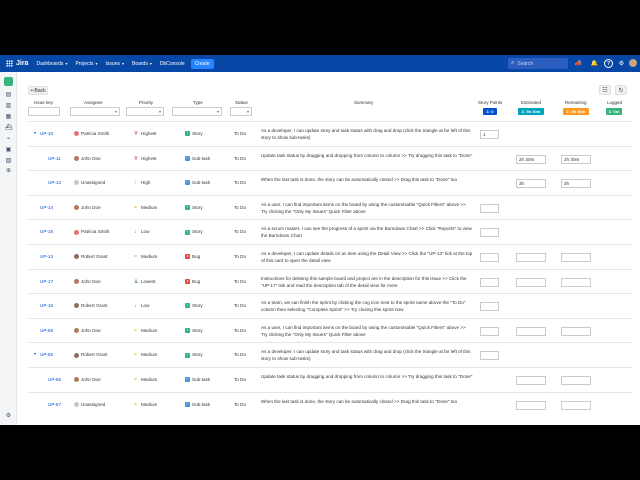  I want to click on type-cell: ▪ Story, so click(194, 208).